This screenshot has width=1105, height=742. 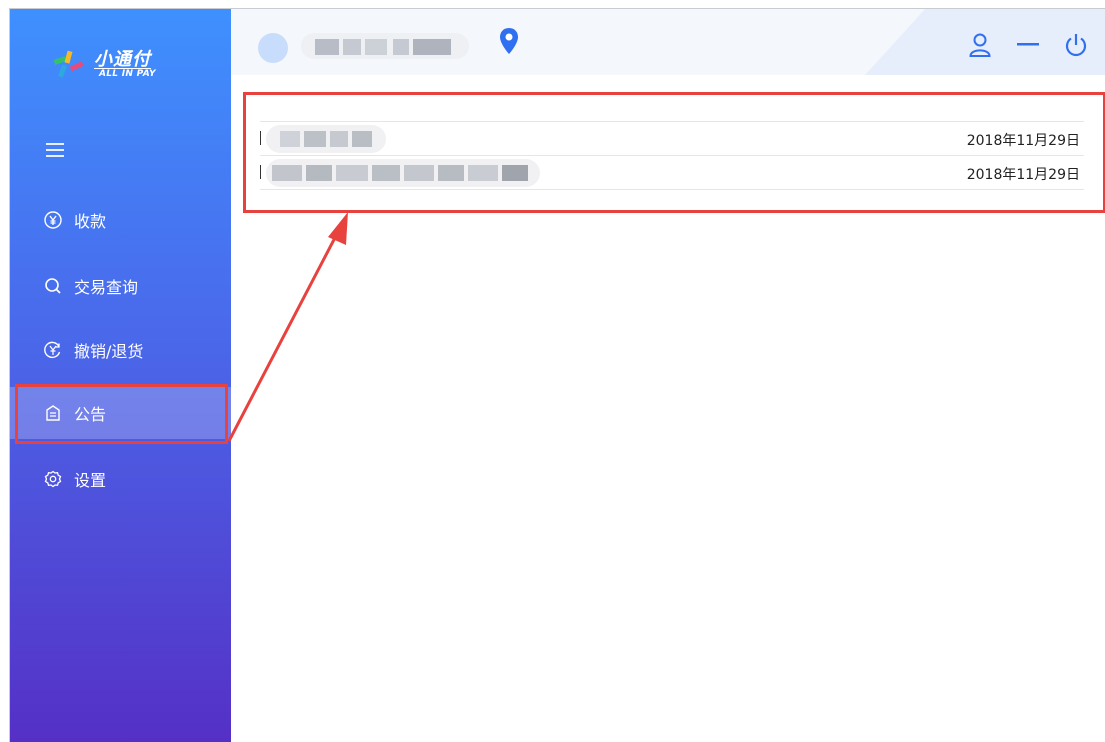 I want to click on sidebar-item-label: 公告, so click(x=90, y=414).